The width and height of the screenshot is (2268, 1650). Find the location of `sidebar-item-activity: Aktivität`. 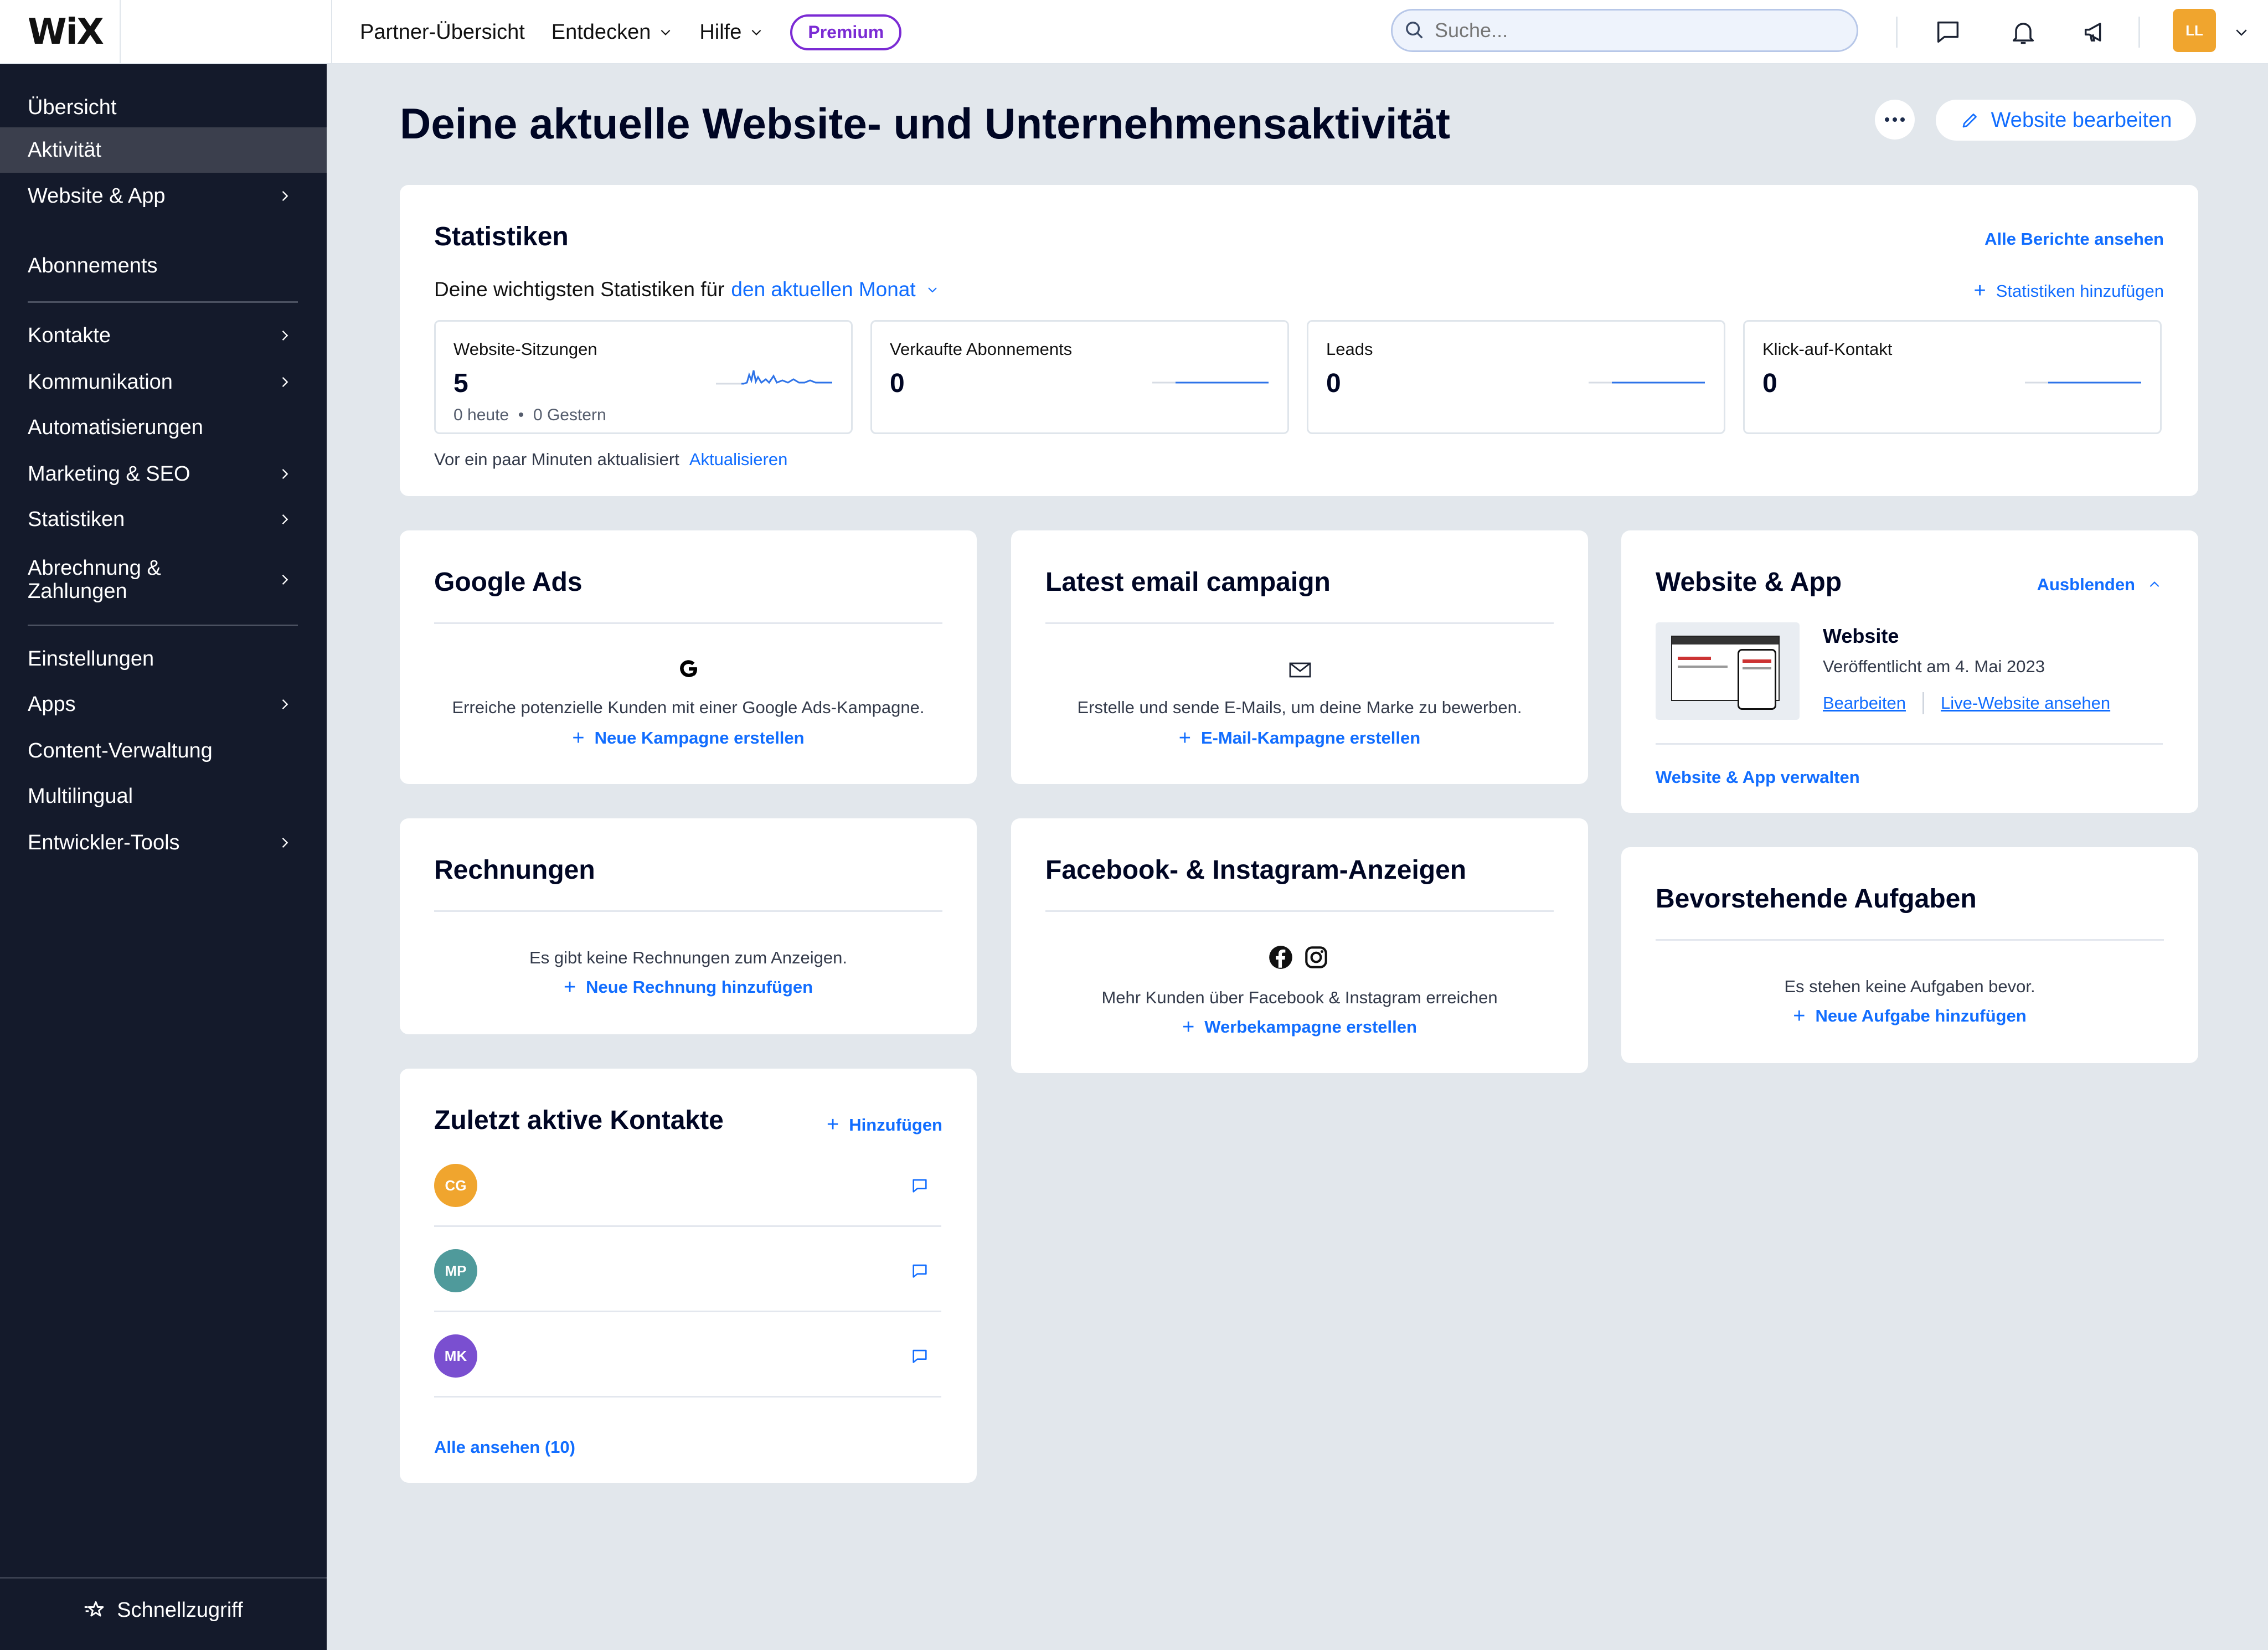

sidebar-item-activity: Aktivität is located at coordinates (163, 150).